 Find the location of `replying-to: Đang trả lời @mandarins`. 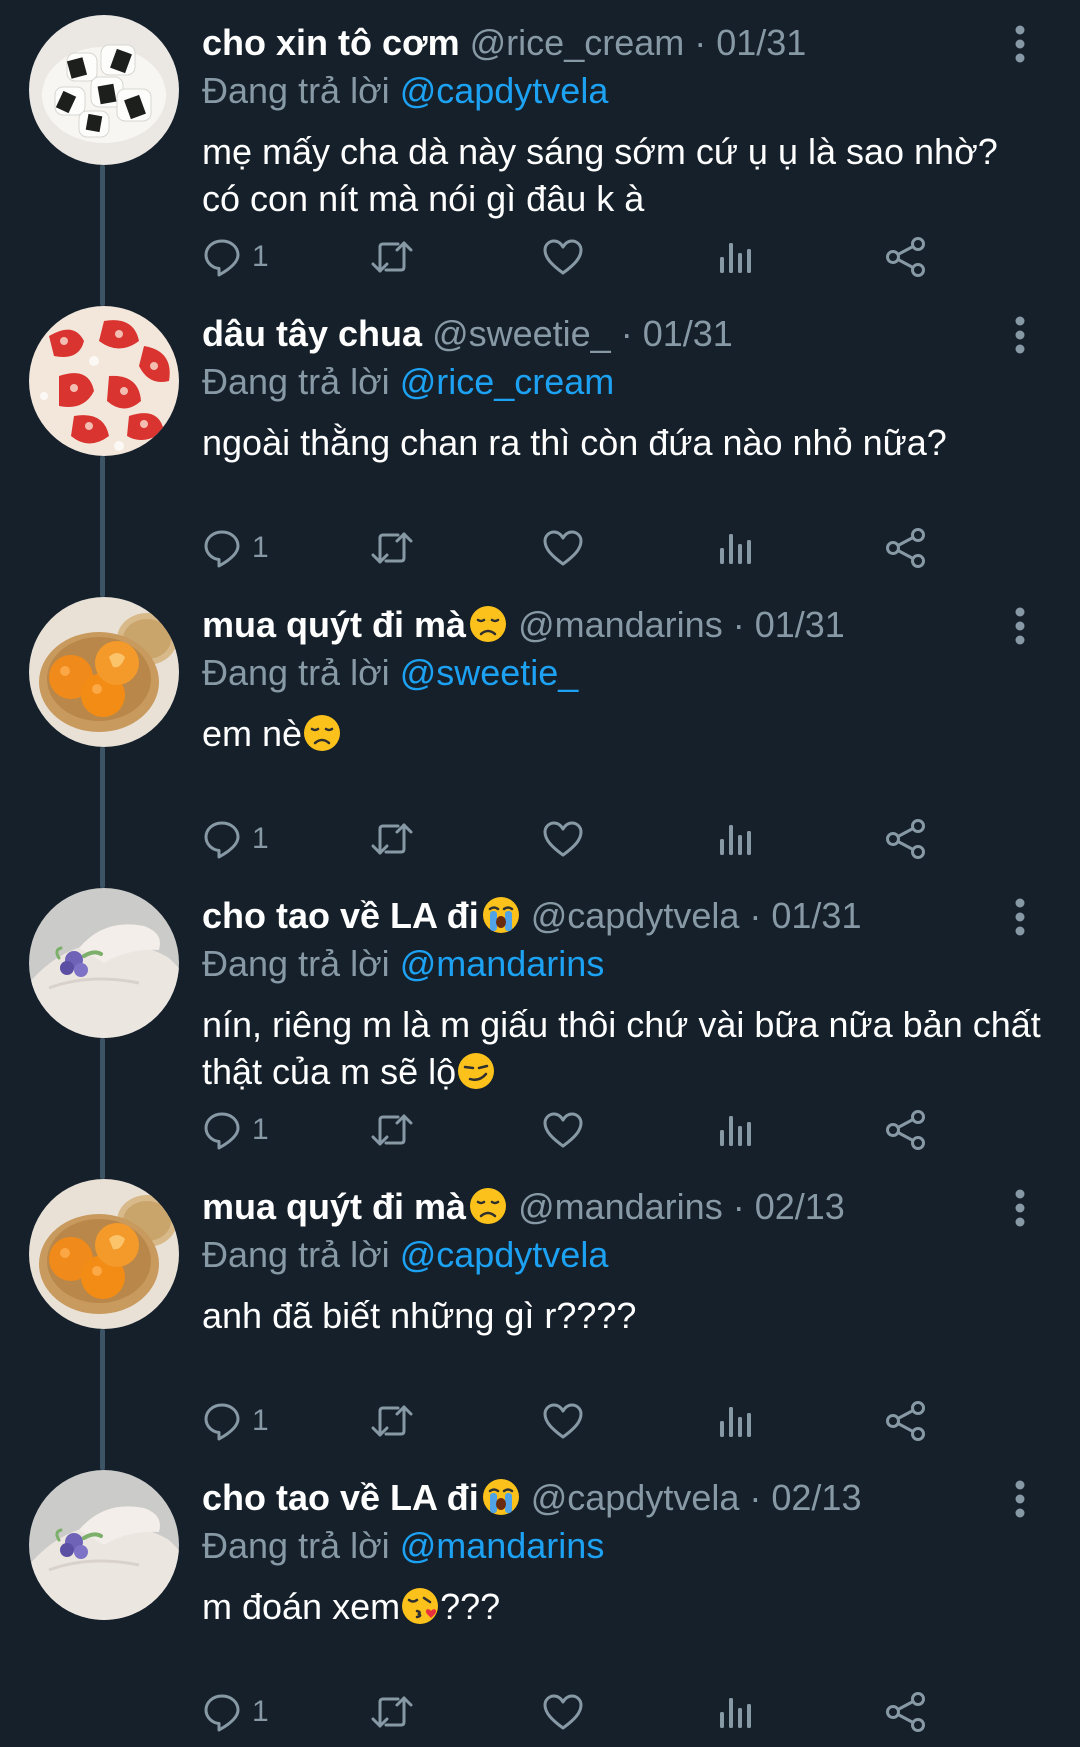

replying-to: Đang trả lời @mandarins is located at coordinates (403, 964).